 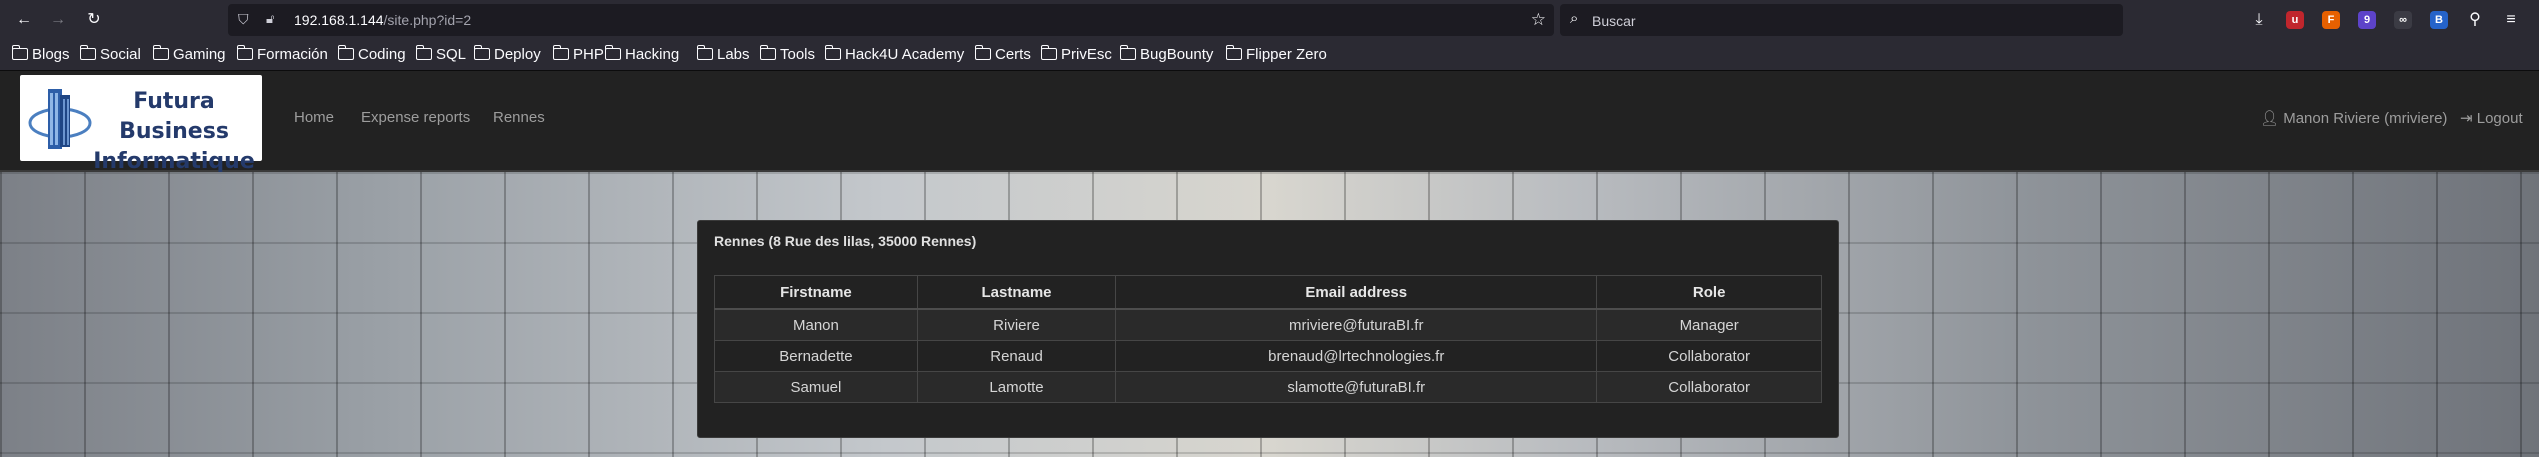 What do you see at coordinates (1177, 54) in the screenshot?
I see `bookmark-label: BugBounty` at bounding box center [1177, 54].